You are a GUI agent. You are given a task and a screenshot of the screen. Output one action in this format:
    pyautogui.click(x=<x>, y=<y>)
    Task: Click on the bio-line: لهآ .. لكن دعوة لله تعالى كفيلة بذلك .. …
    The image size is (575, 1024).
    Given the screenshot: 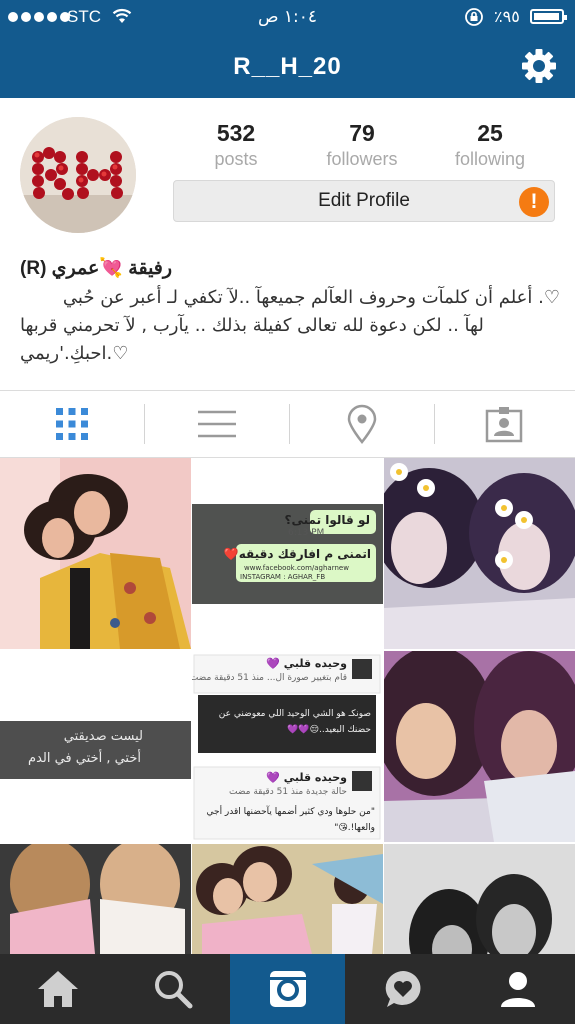 What is the action you would take?
    pyautogui.click(x=252, y=325)
    